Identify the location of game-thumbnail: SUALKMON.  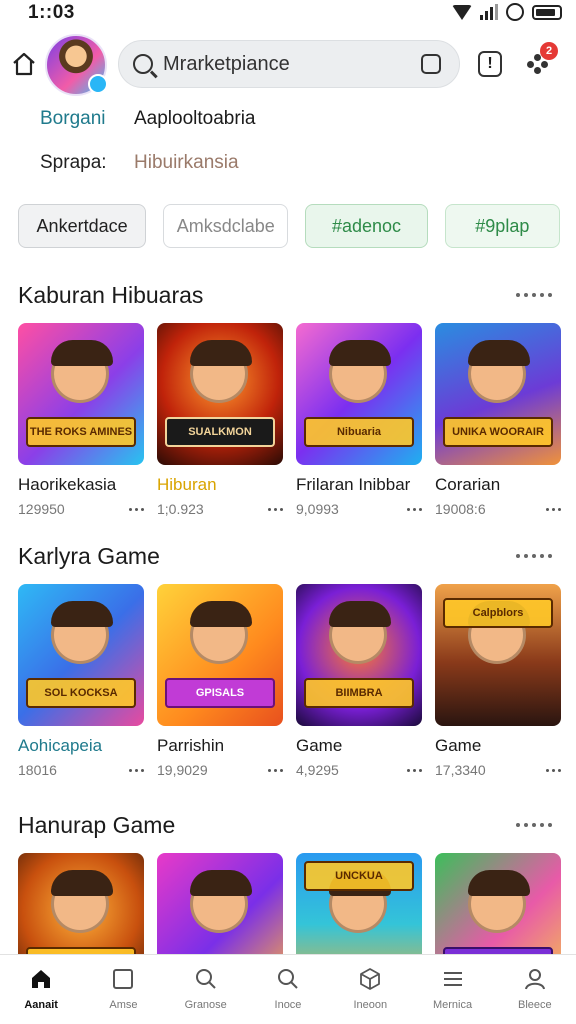
(220, 394).